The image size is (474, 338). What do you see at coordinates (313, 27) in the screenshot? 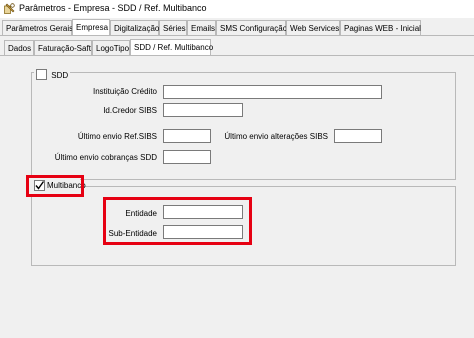
I see `tab-web-services: Web Services` at bounding box center [313, 27].